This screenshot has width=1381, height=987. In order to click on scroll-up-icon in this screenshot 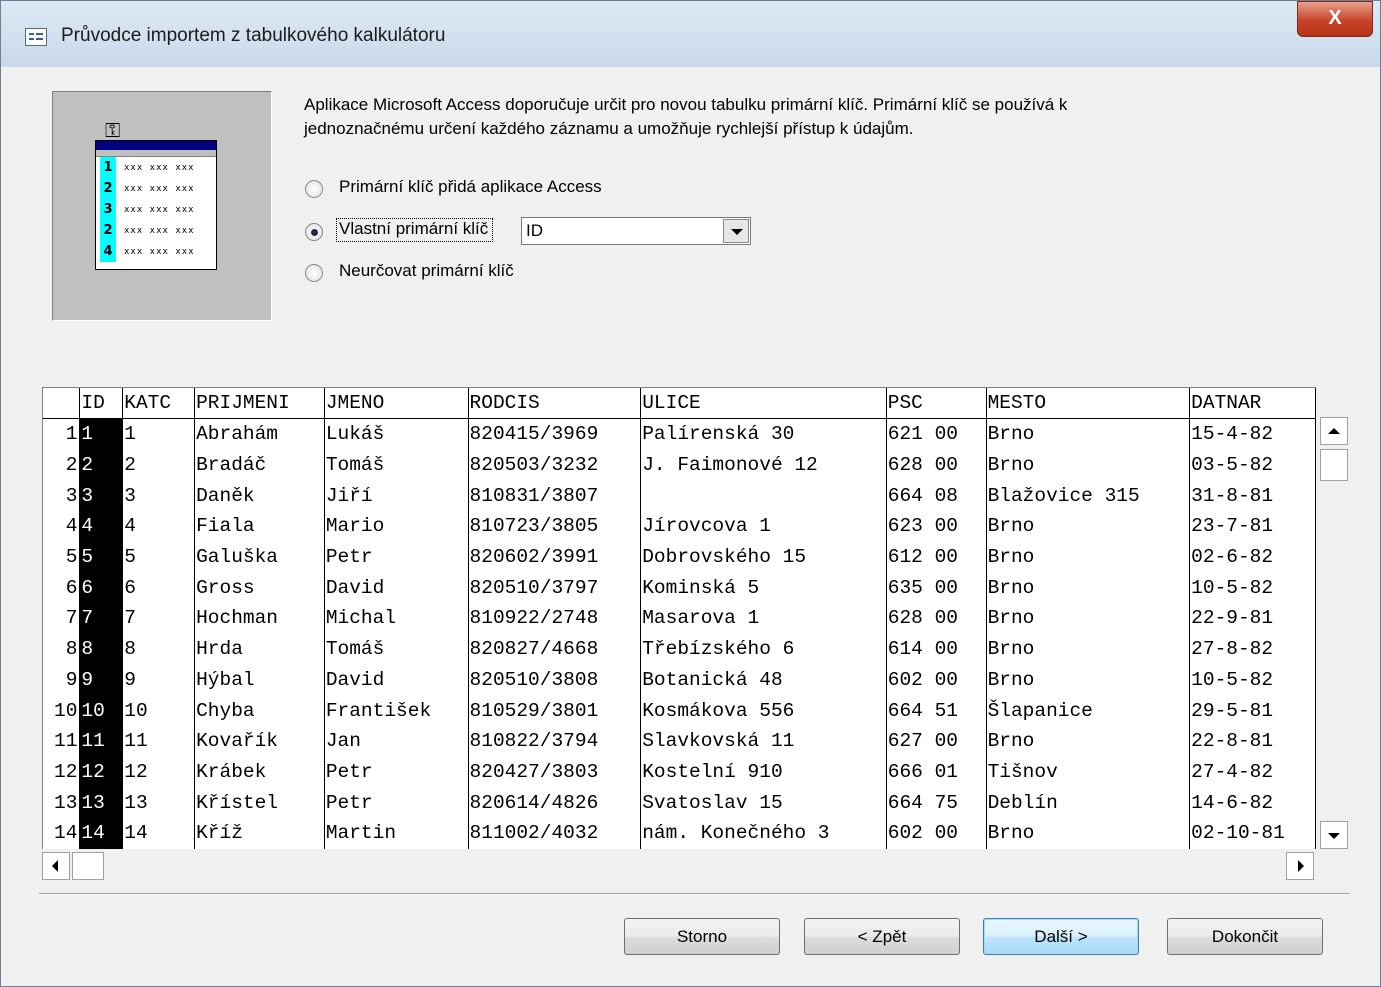, I will do `click(1334, 431)`.